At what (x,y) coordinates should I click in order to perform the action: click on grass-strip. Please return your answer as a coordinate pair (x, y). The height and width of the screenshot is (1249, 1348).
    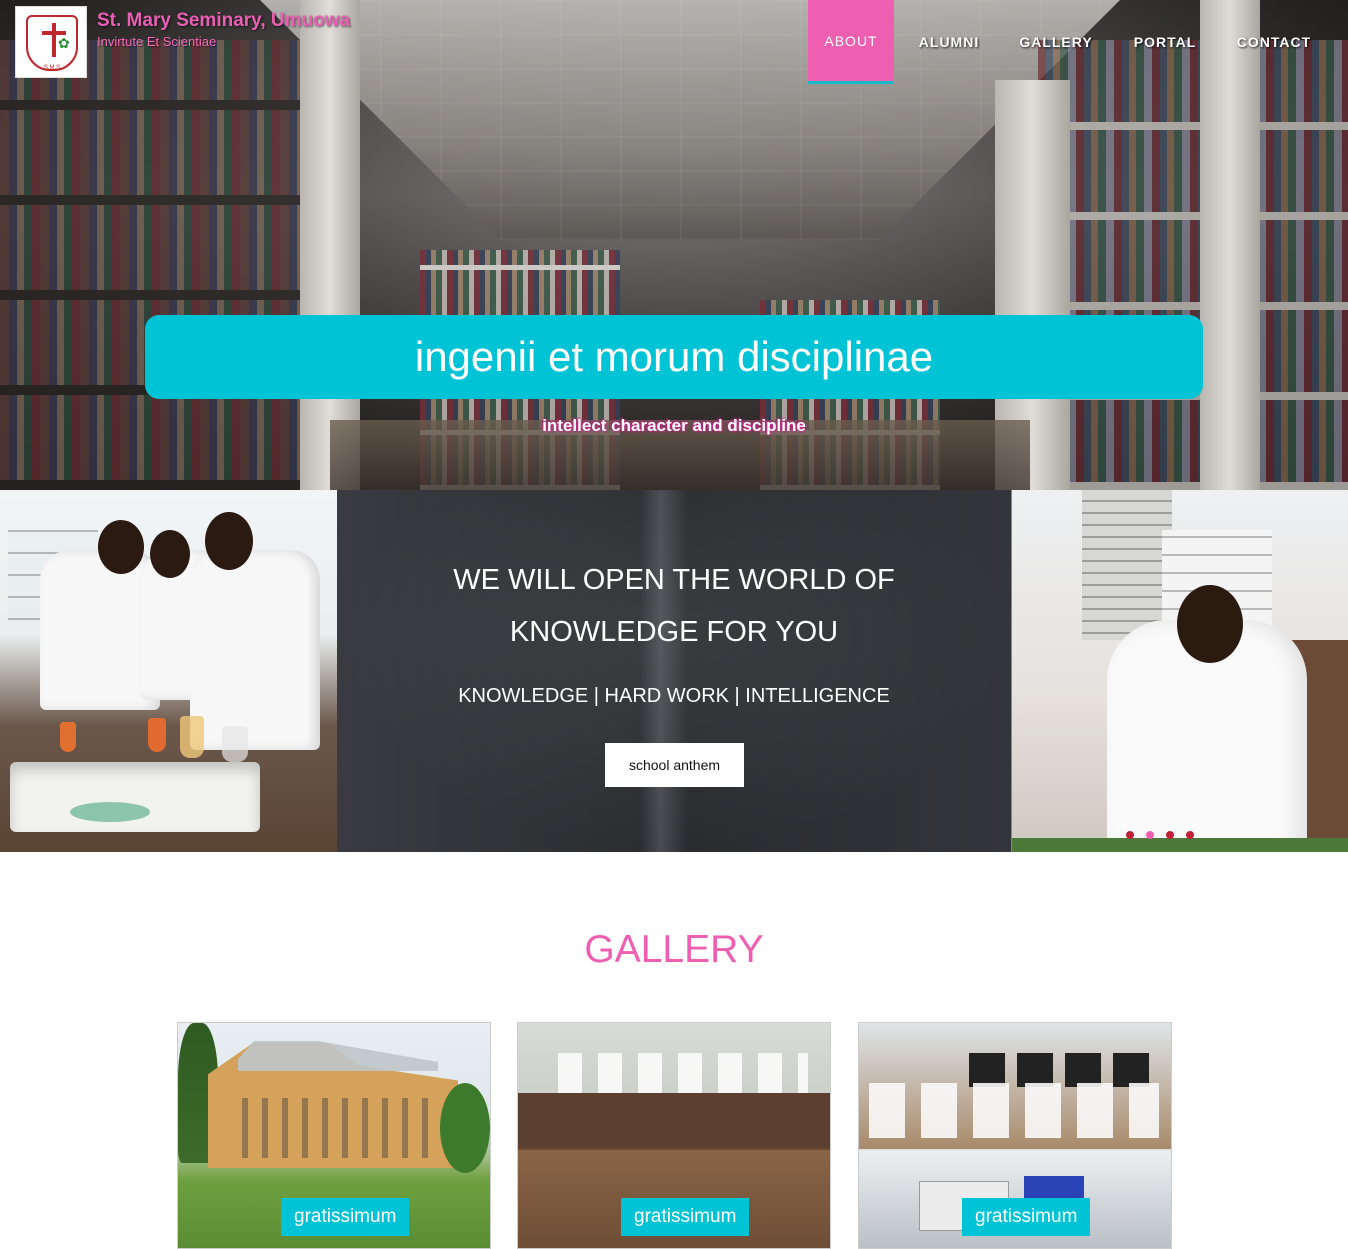
    Looking at the image, I should click on (1180, 845).